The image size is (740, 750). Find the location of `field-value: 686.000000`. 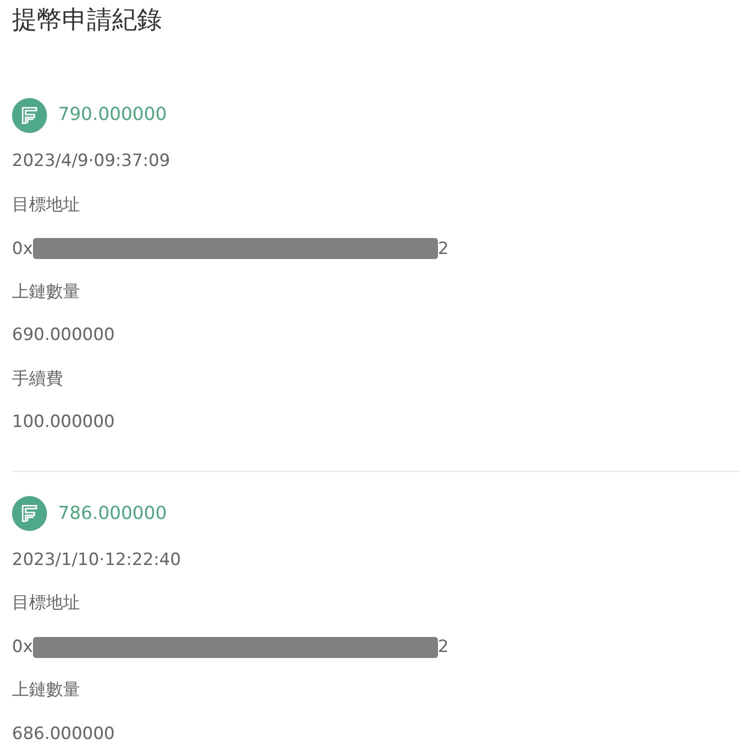

field-value: 686.000000 is located at coordinates (64, 734).